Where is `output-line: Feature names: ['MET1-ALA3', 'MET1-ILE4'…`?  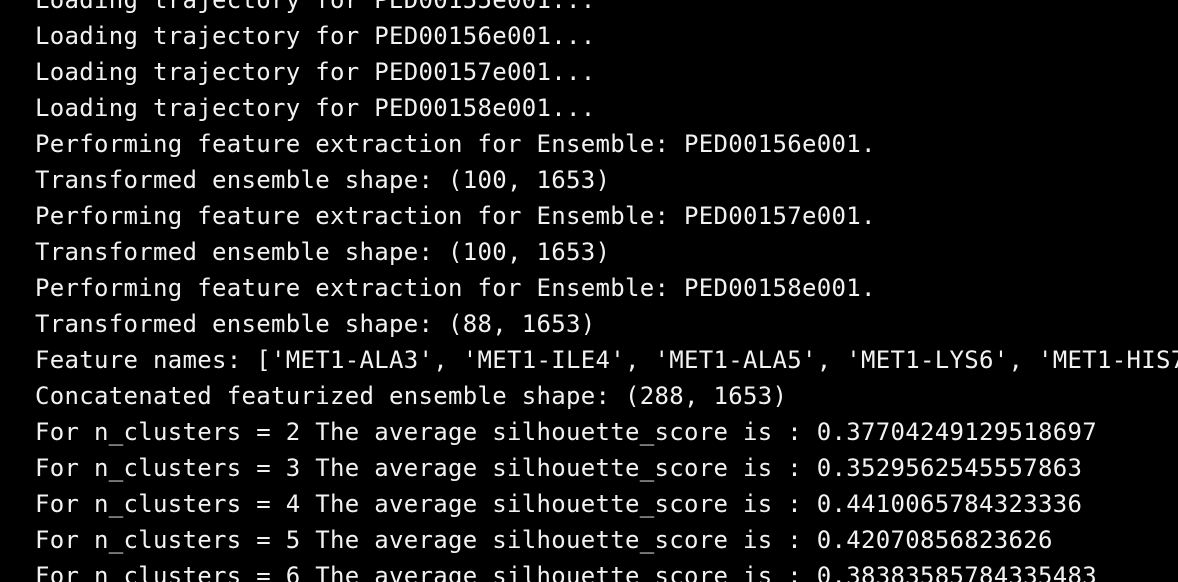
output-line: Feature names: ['MET1-ALA3', 'MET1-ILE4'… is located at coordinates (606, 360).